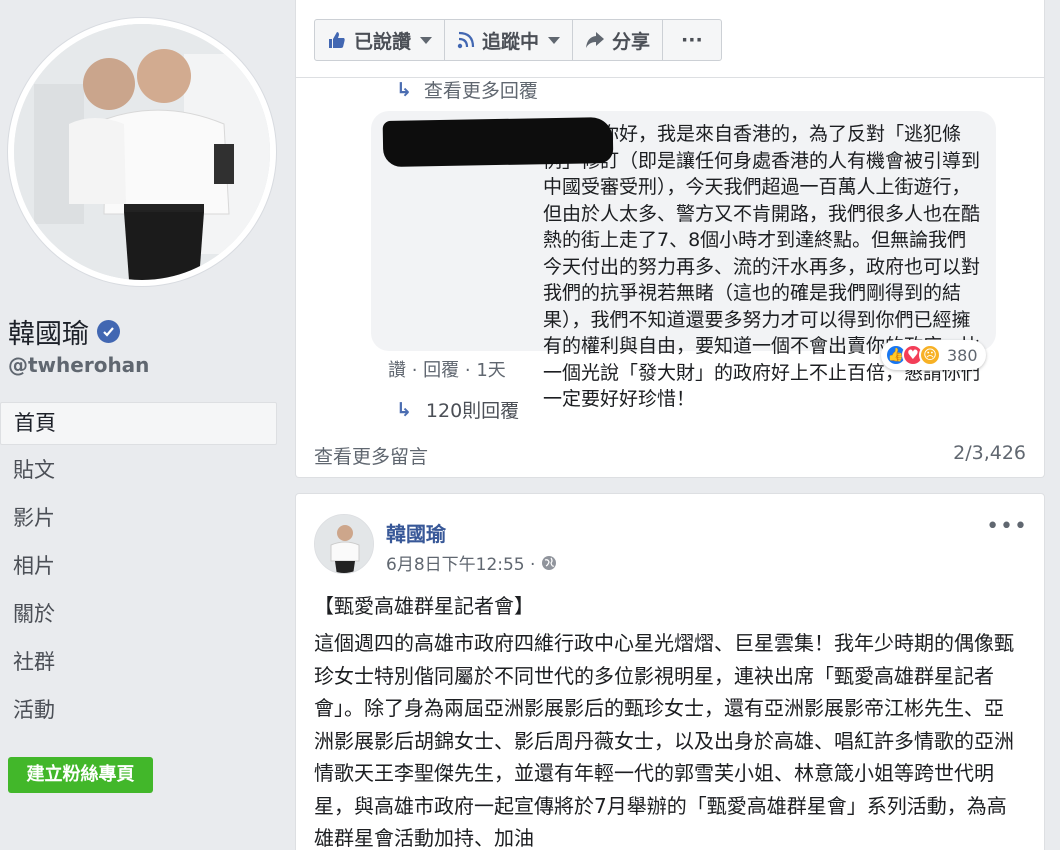 The image size is (1060, 850). Describe the element at coordinates (138, 423) in the screenshot. I see `nav-item-home: 首頁` at that location.